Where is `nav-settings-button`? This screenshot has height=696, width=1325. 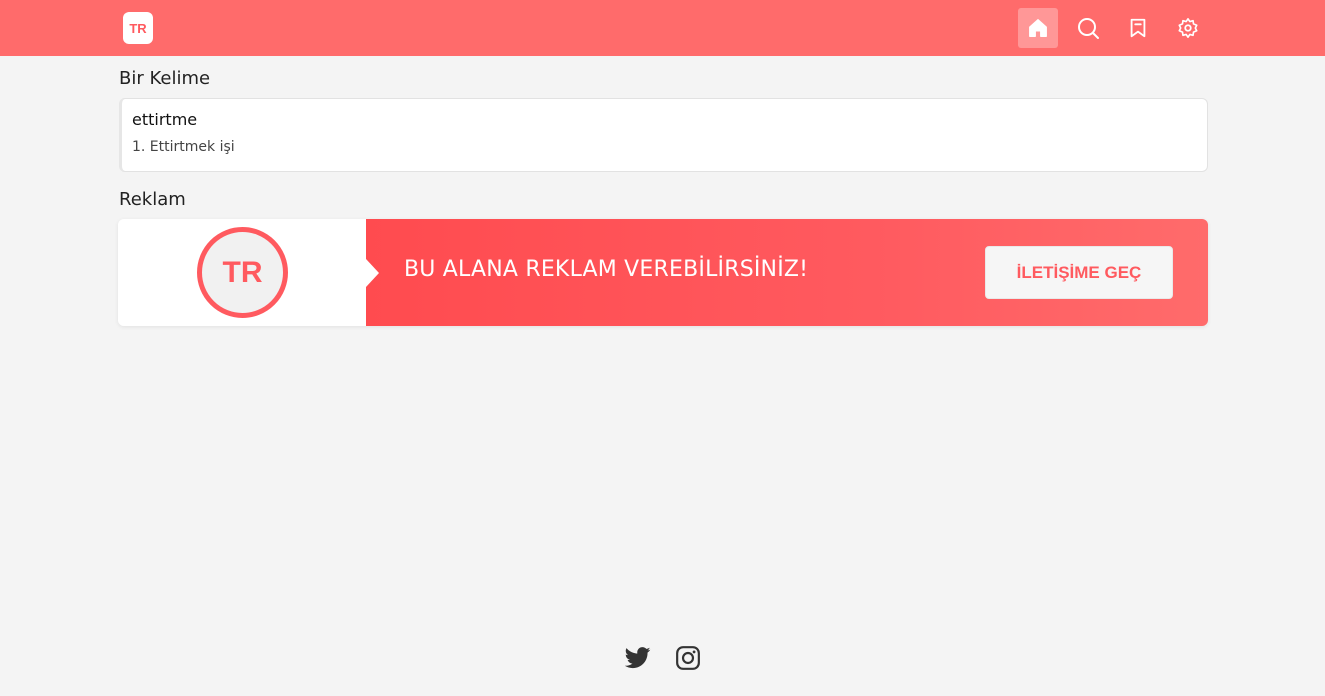
nav-settings-button is located at coordinates (1188, 28).